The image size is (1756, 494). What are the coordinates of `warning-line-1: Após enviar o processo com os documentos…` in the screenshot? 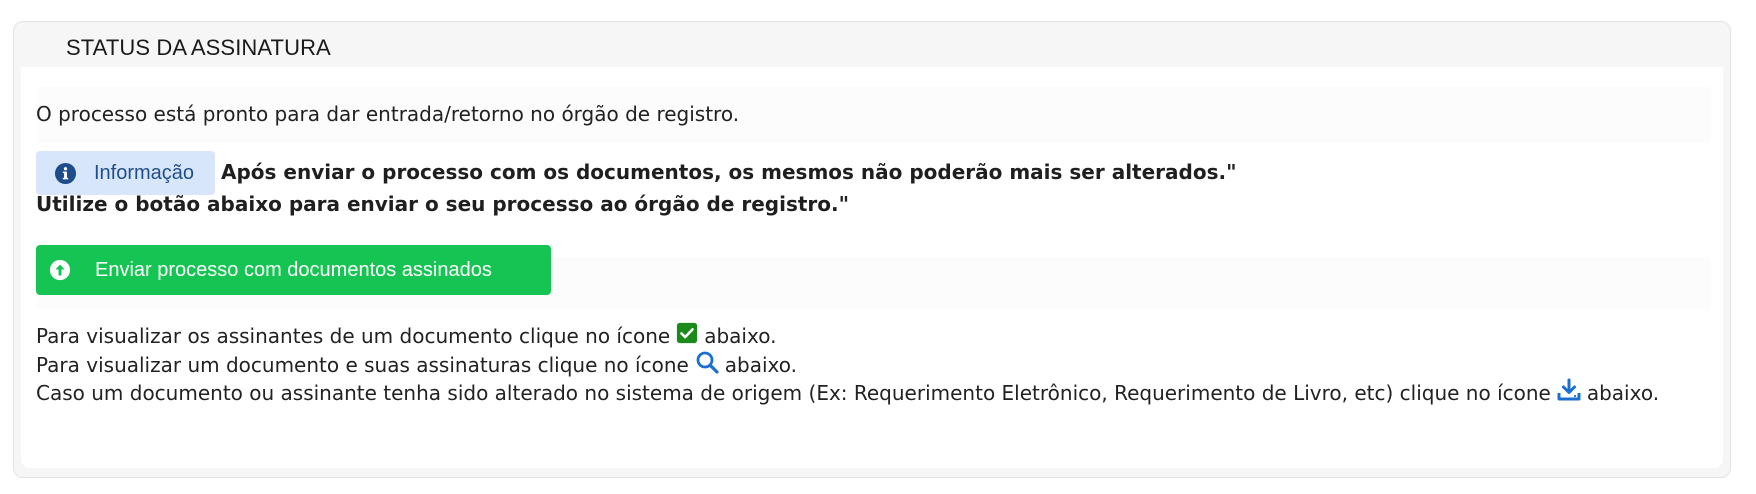 It's located at (729, 172).